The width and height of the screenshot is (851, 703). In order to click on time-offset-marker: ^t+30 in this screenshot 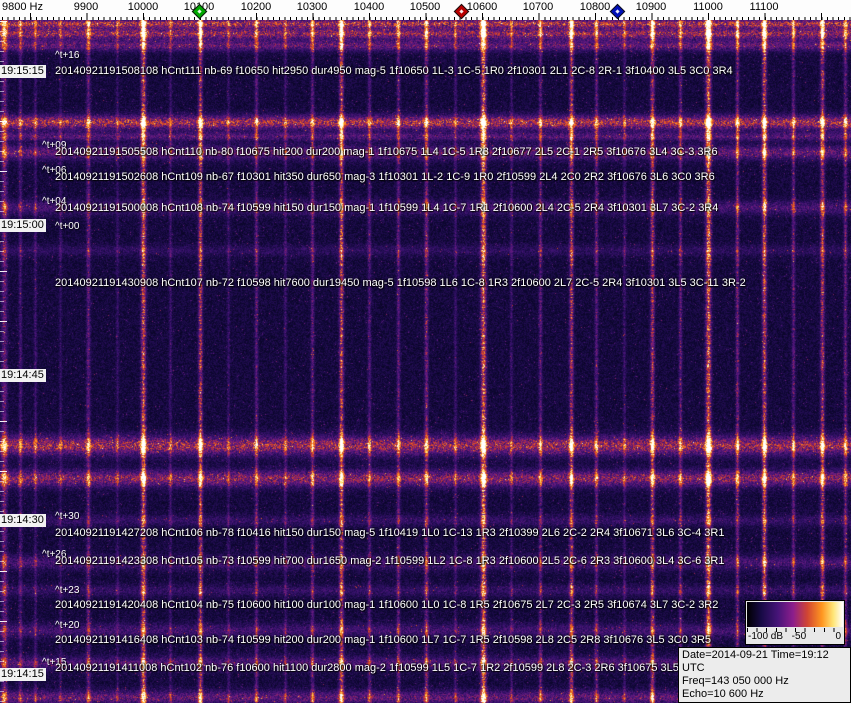, I will do `click(67, 516)`.